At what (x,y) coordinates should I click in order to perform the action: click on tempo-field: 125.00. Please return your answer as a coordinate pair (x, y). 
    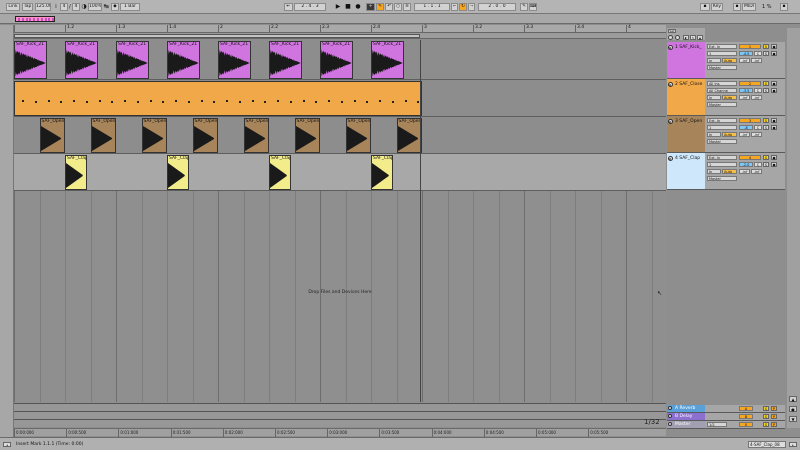
    Looking at the image, I should click on (43, 7).